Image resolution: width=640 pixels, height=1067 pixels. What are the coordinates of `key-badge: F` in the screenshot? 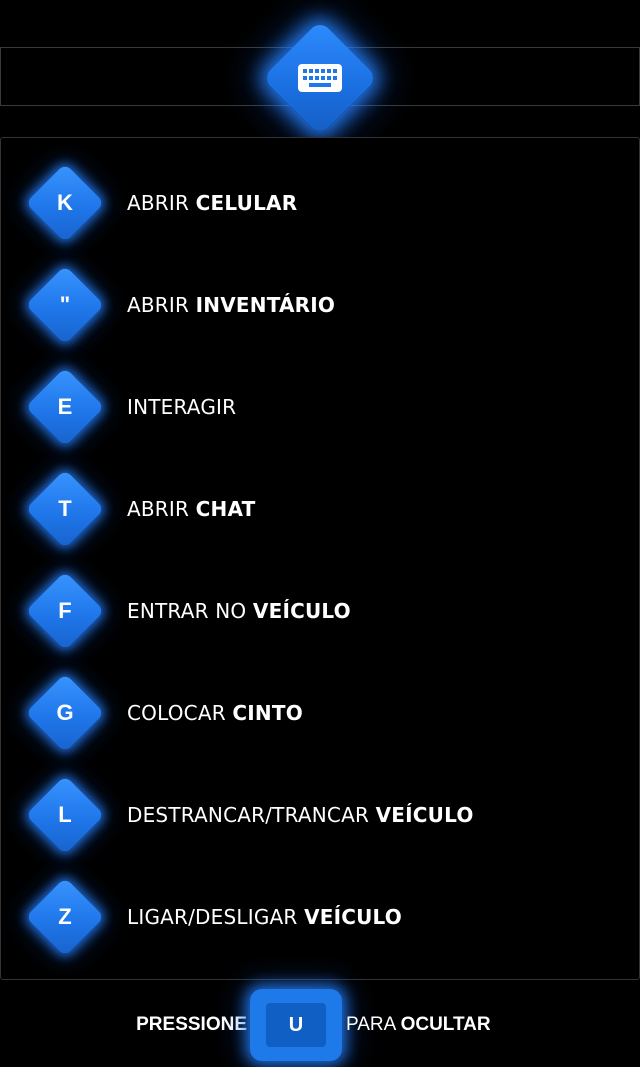 It's located at (65, 611).